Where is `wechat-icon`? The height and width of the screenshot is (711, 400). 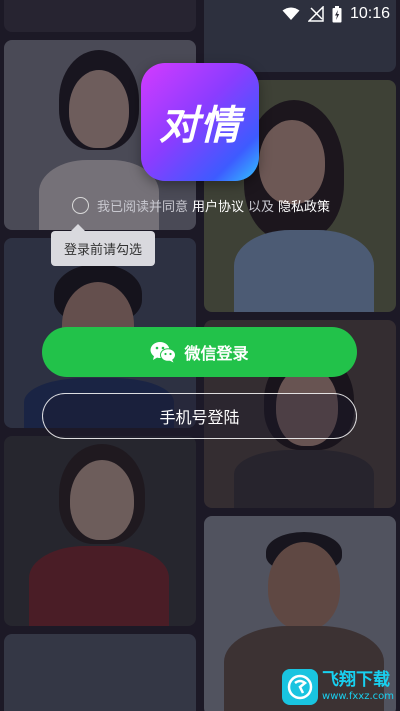 wechat-icon is located at coordinates (163, 352).